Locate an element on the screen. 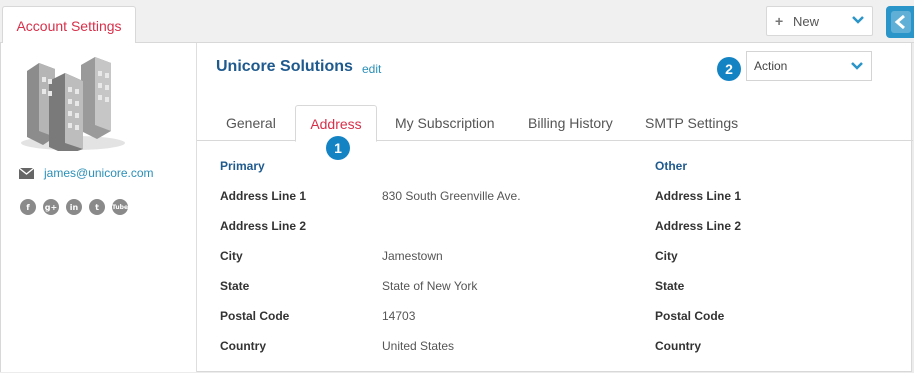 This screenshot has height=373, width=914. facebook-icon: f is located at coordinates (28, 207).